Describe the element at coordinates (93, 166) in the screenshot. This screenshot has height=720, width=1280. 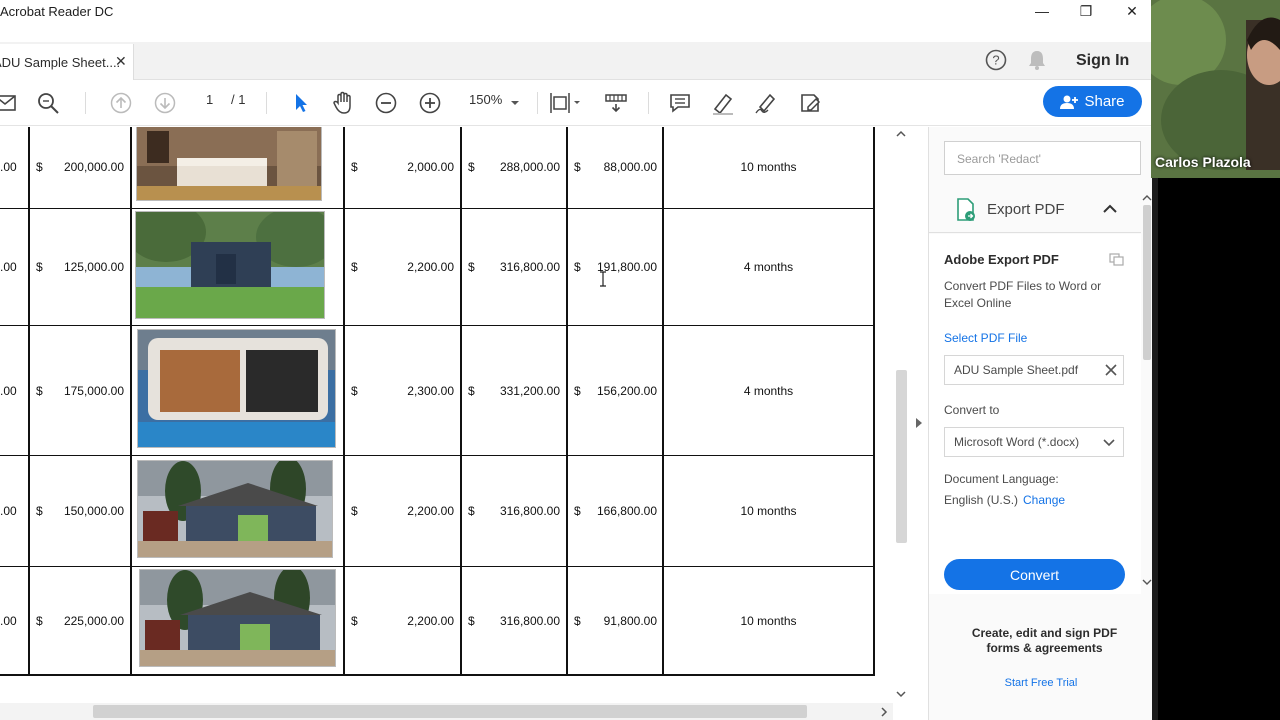
I see `cell-cost: 200,000.00` at that location.